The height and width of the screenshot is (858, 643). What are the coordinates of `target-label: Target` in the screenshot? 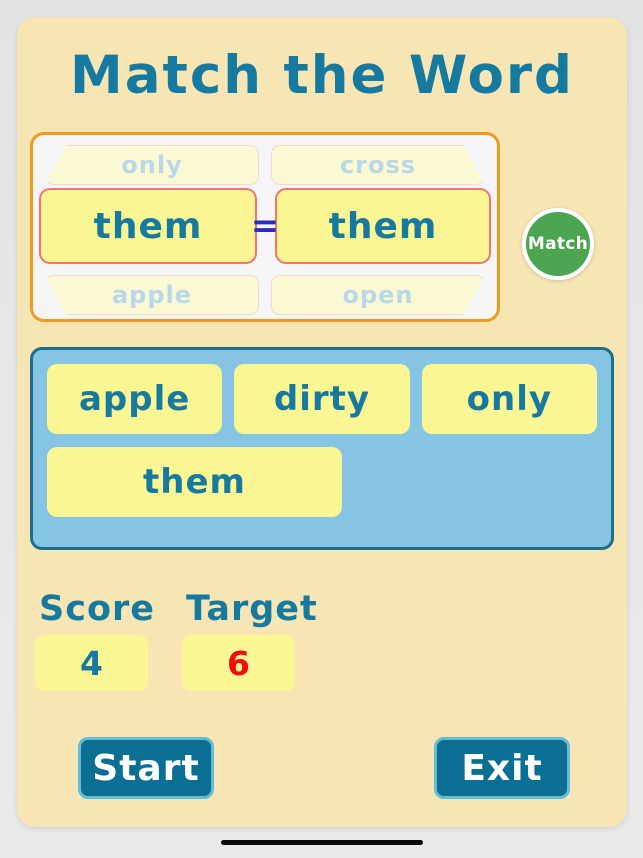 It's located at (252, 609).